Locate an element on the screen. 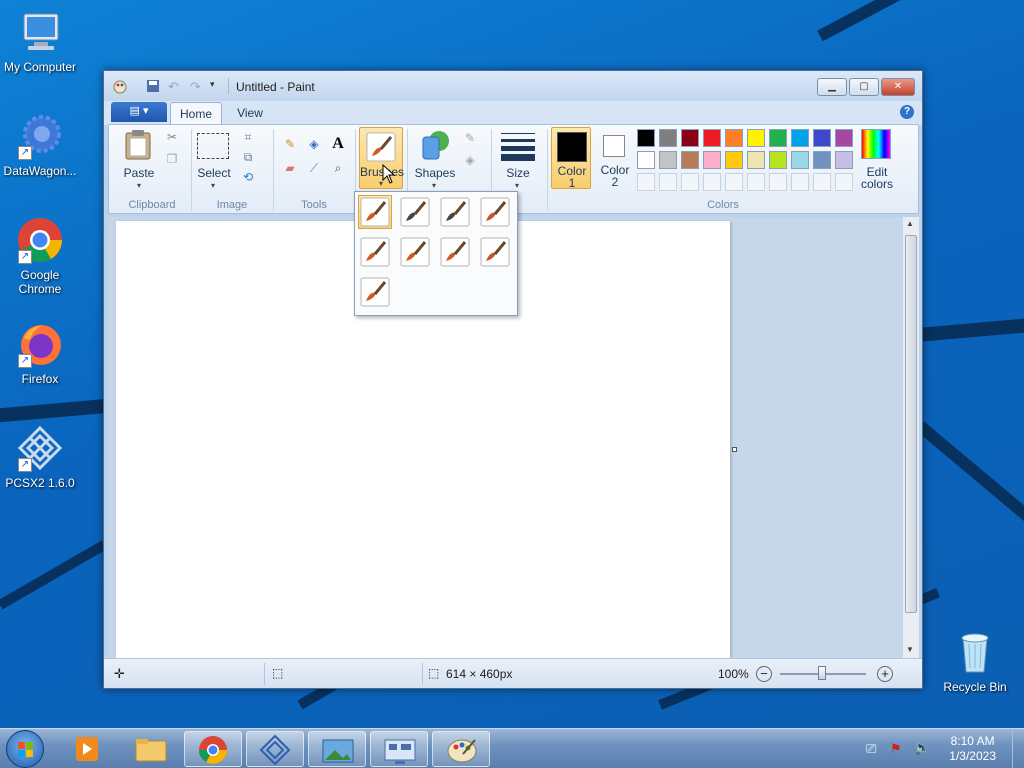  canvas-resize-handle is located at coordinates (734, 449).